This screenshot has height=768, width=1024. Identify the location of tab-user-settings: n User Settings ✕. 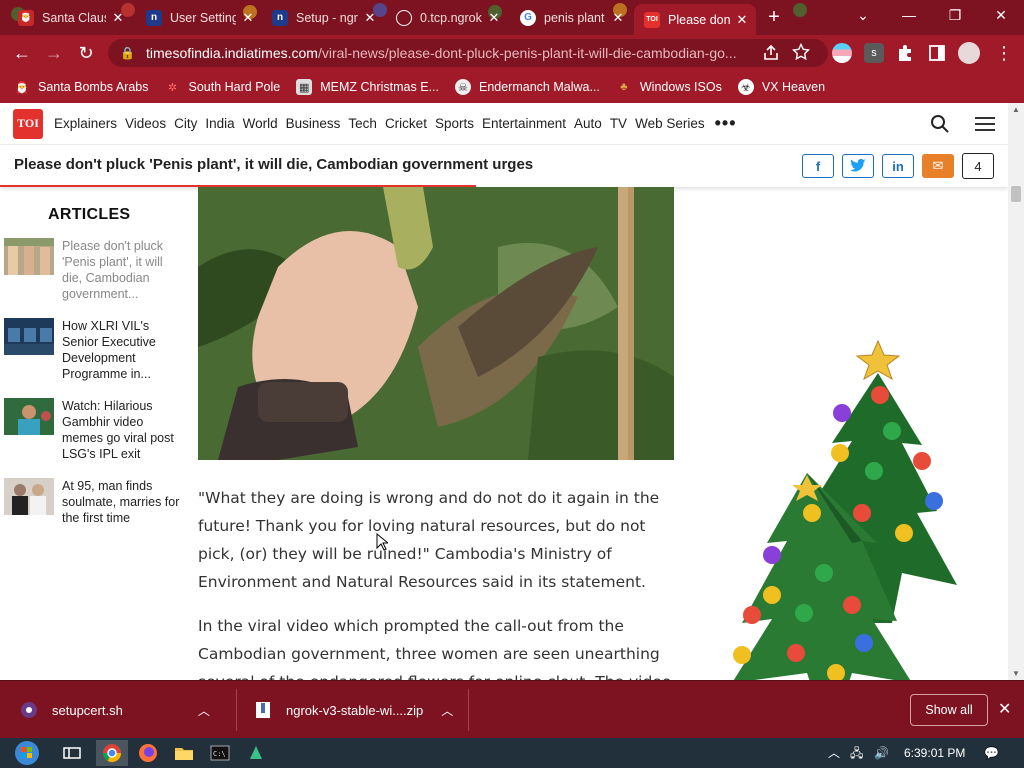
(199, 17).